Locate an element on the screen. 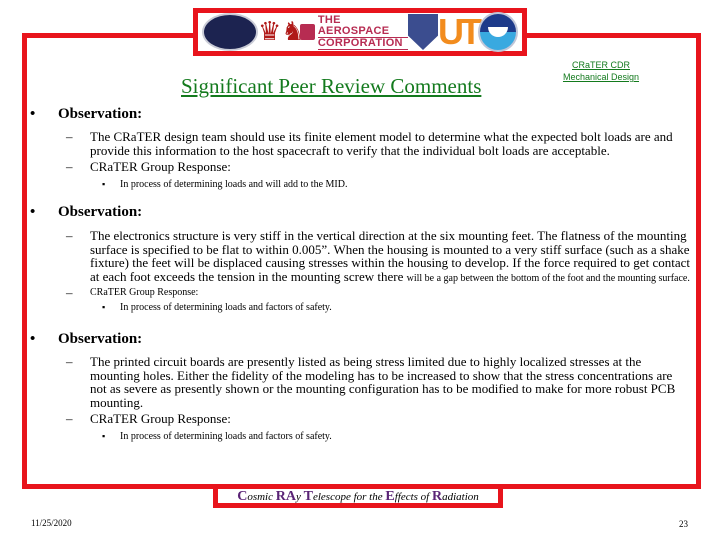  subtitle-line-1: CRaTER CDR is located at coordinates (600, 65).